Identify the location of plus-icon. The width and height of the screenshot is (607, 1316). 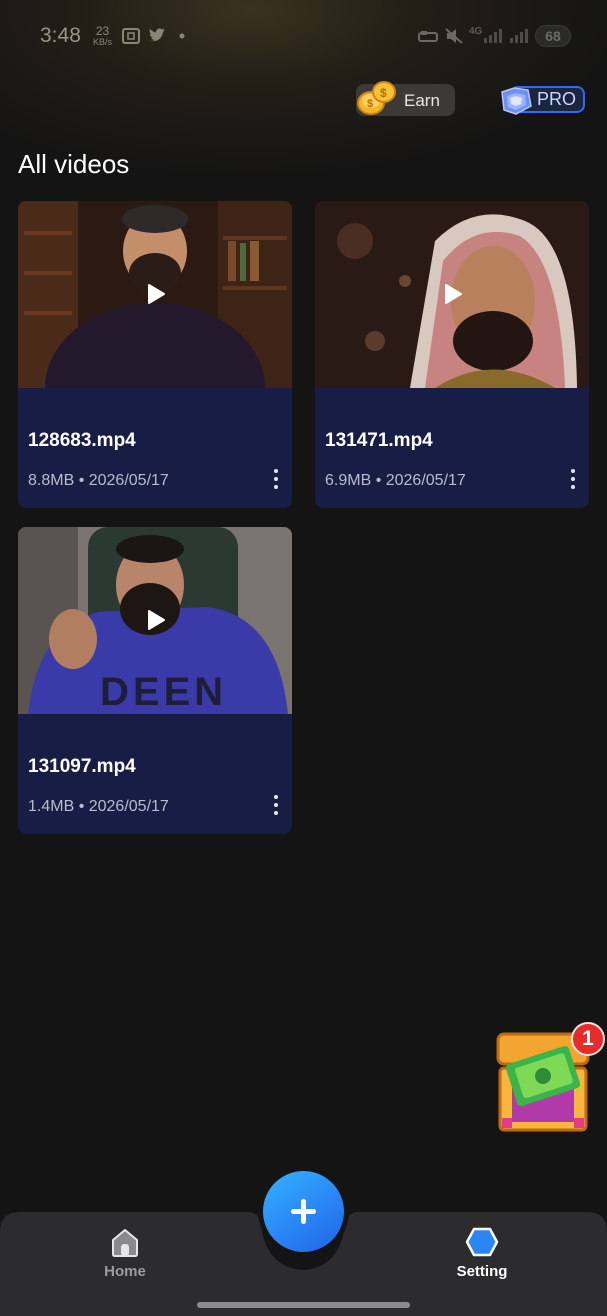
(303, 1211).